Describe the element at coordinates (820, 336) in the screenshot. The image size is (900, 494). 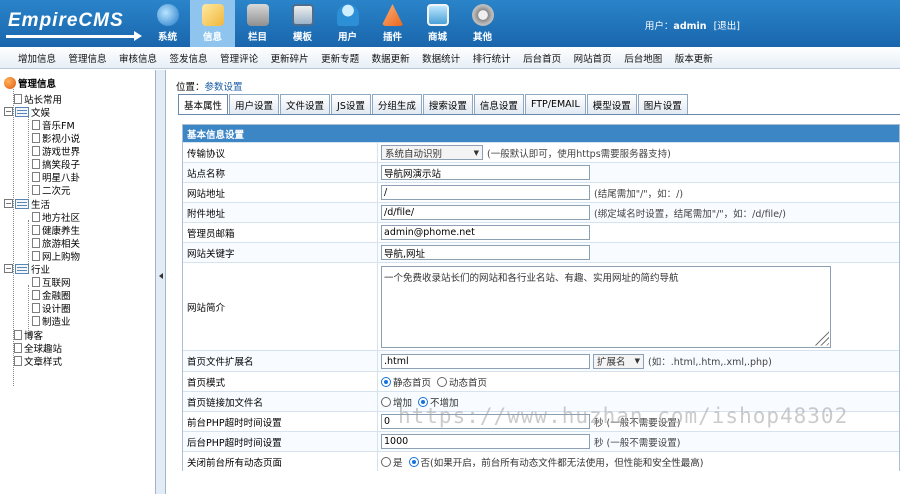
I see `resize-grip-icon` at that location.